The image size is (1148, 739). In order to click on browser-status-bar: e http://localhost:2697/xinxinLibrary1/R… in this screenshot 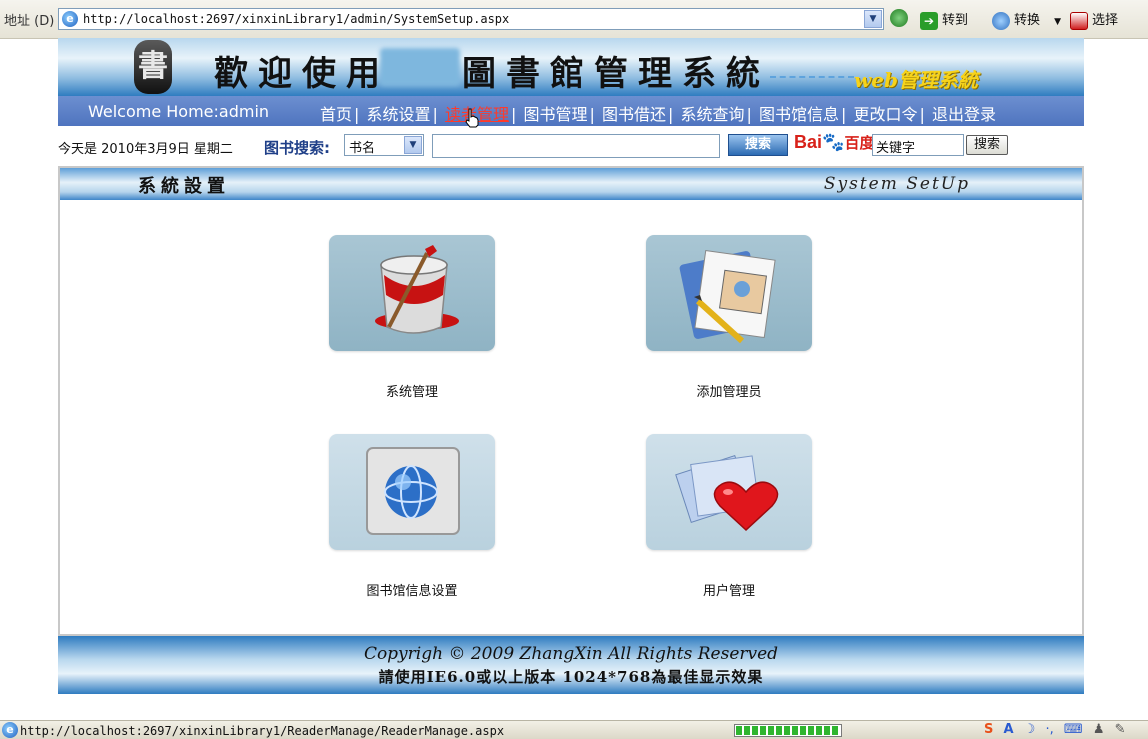, I will do `click(574, 729)`.